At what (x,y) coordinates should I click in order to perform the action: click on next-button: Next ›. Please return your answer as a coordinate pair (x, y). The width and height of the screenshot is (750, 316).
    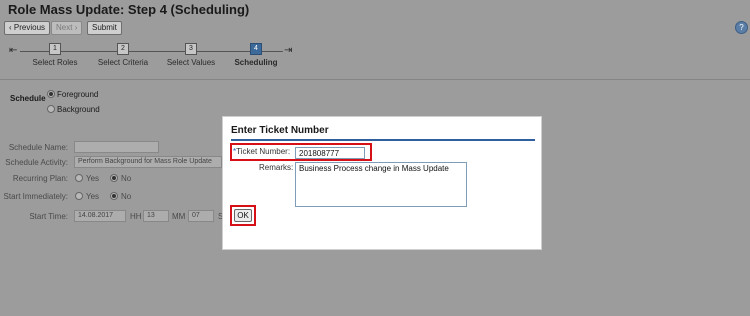
    Looking at the image, I should click on (67, 28).